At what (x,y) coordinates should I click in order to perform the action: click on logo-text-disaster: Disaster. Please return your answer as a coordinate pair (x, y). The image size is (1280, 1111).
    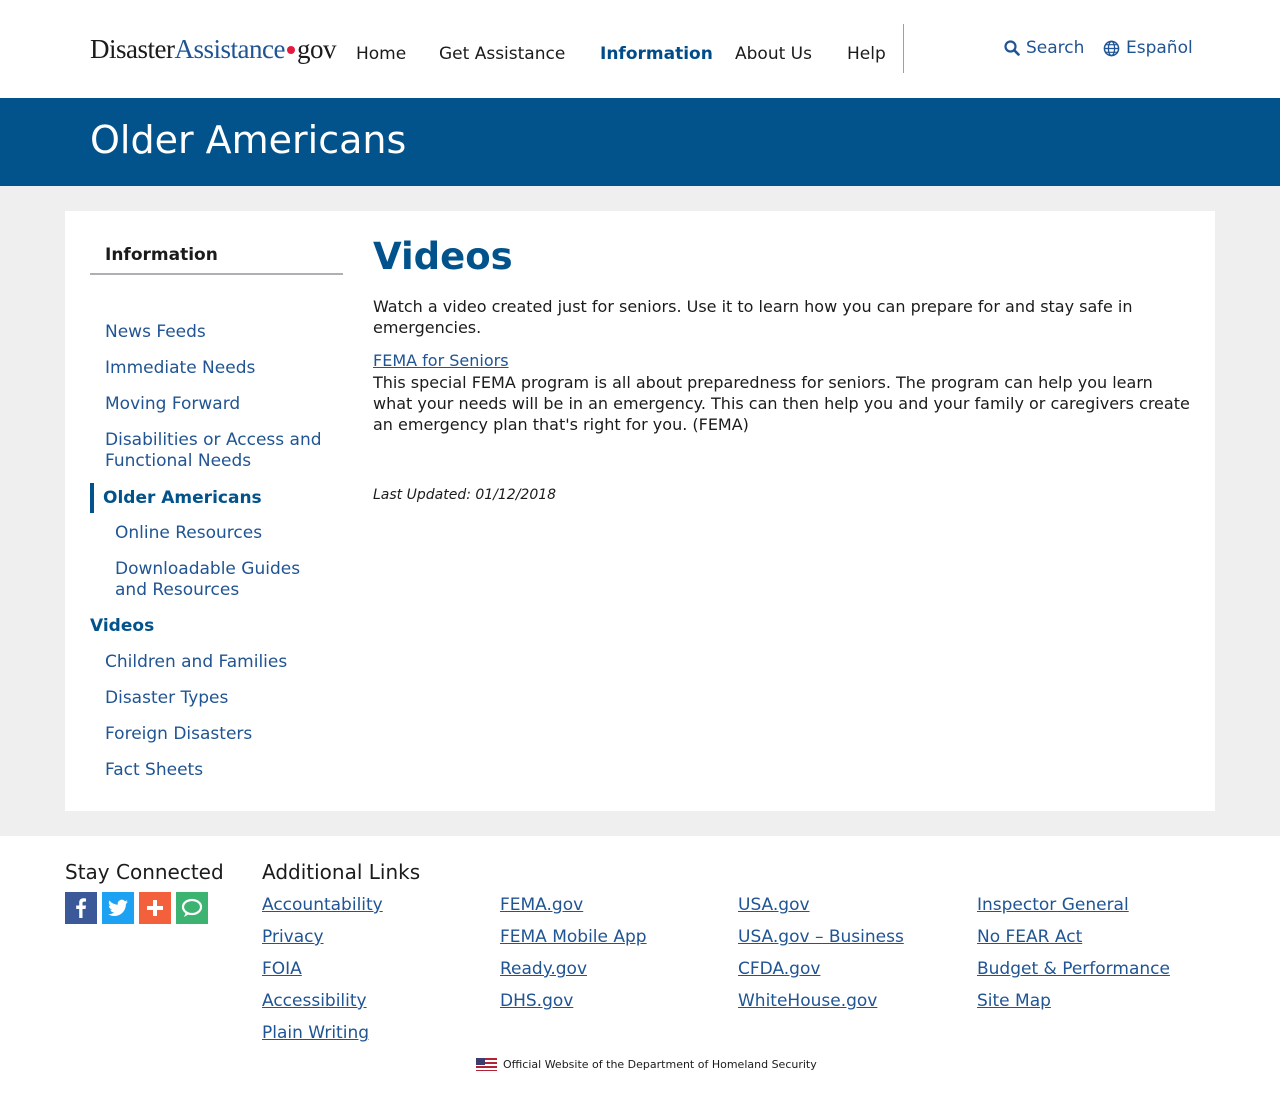
    Looking at the image, I should click on (132, 49).